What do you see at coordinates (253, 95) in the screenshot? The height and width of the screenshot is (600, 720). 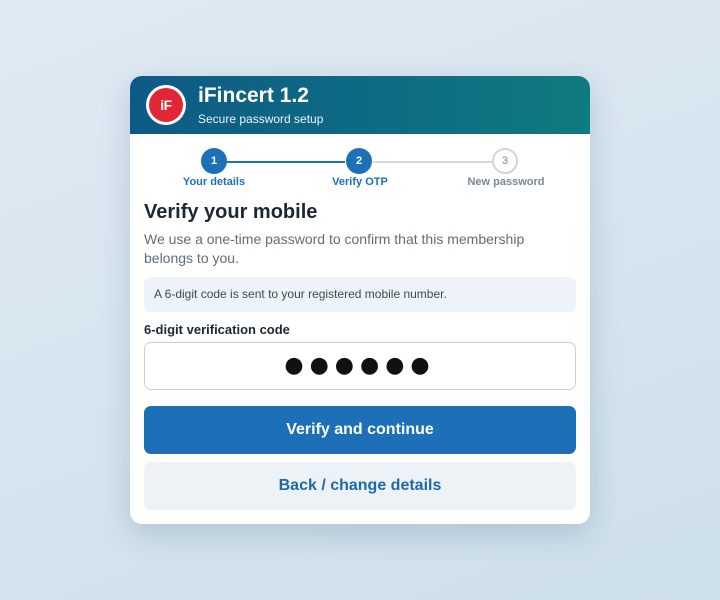 I see `app-title: iFincert 1.2` at bounding box center [253, 95].